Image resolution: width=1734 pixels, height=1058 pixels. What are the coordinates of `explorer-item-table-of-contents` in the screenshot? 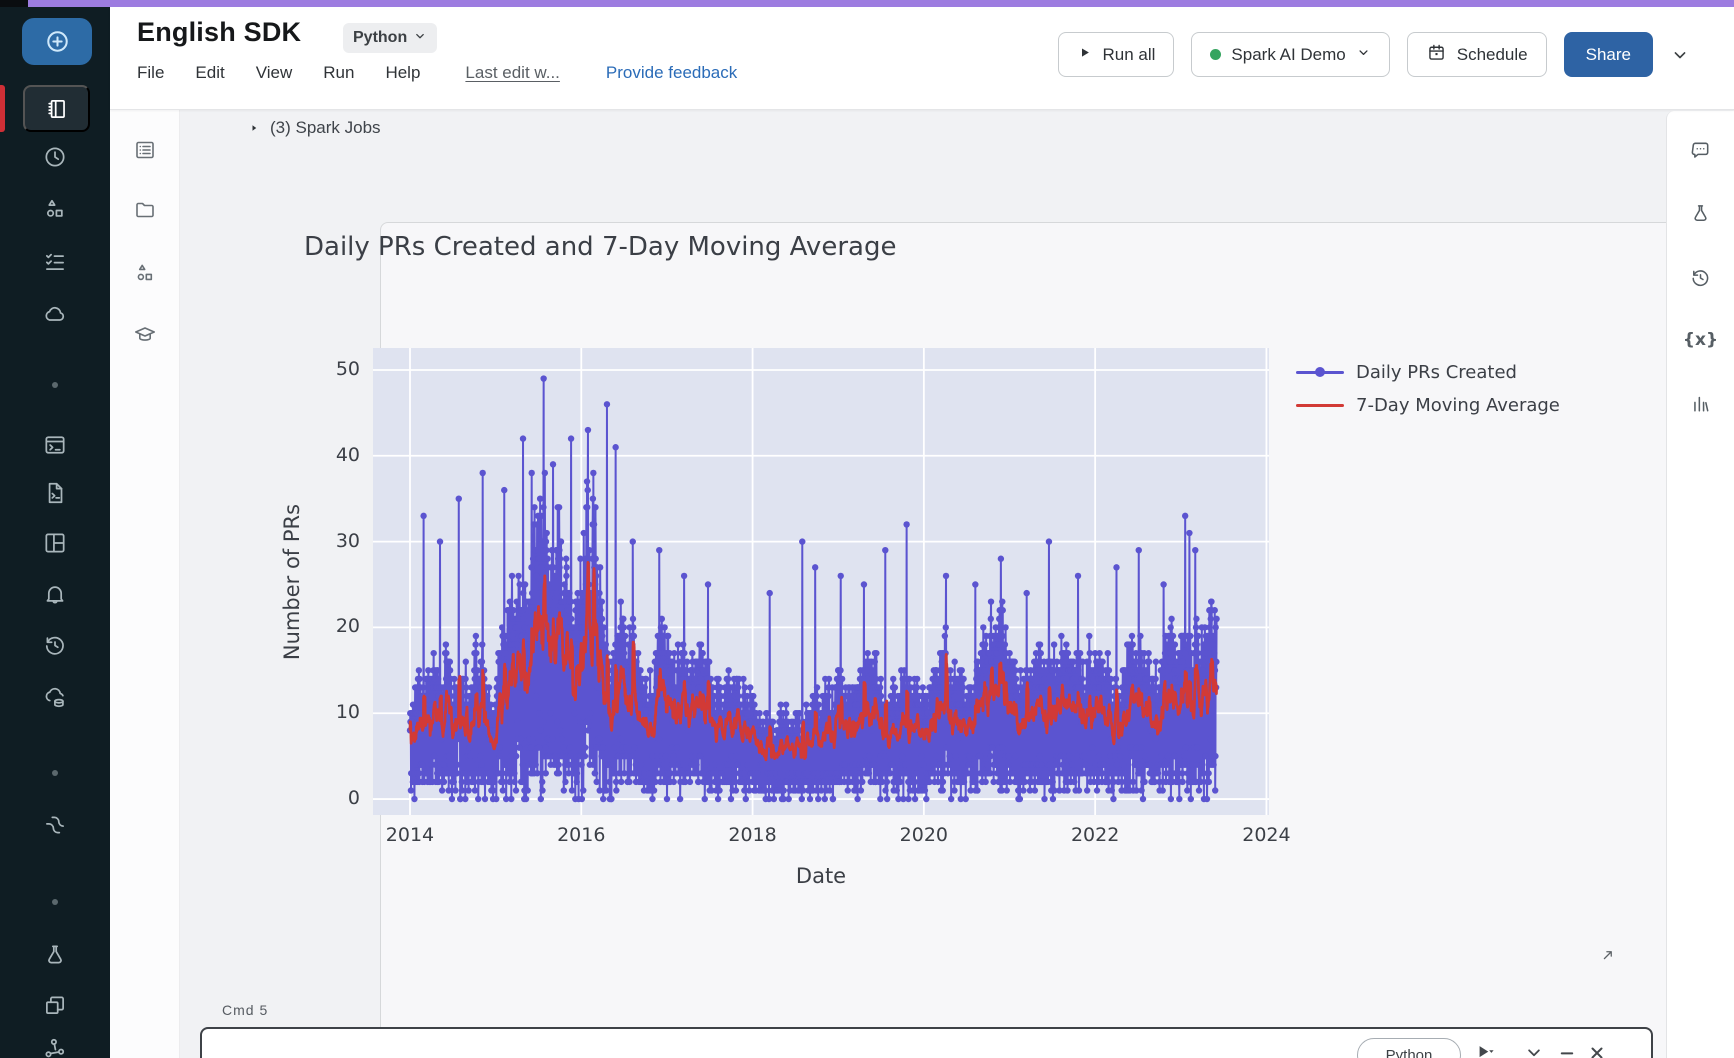 It's located at (145, 150).